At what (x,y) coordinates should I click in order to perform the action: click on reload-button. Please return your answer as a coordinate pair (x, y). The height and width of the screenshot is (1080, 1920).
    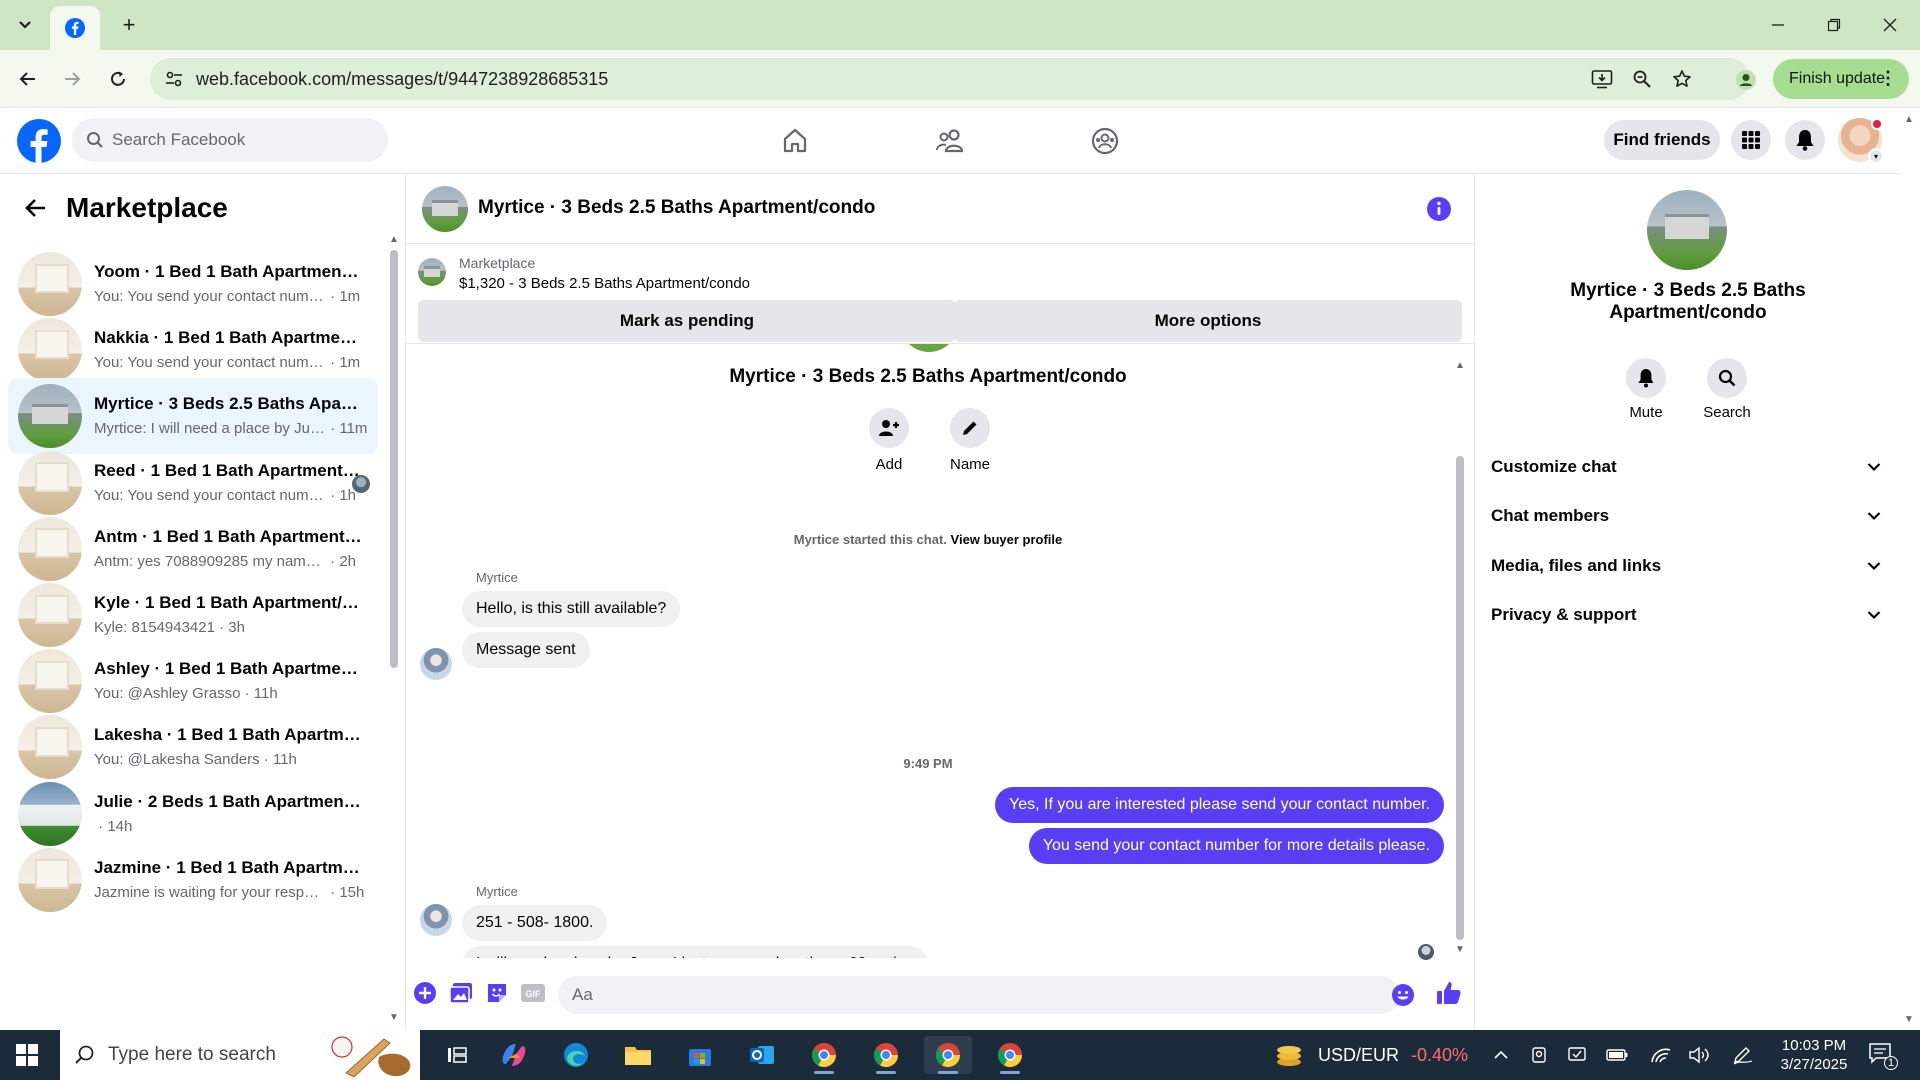
    Looking at the image, I should click on (118, 79).